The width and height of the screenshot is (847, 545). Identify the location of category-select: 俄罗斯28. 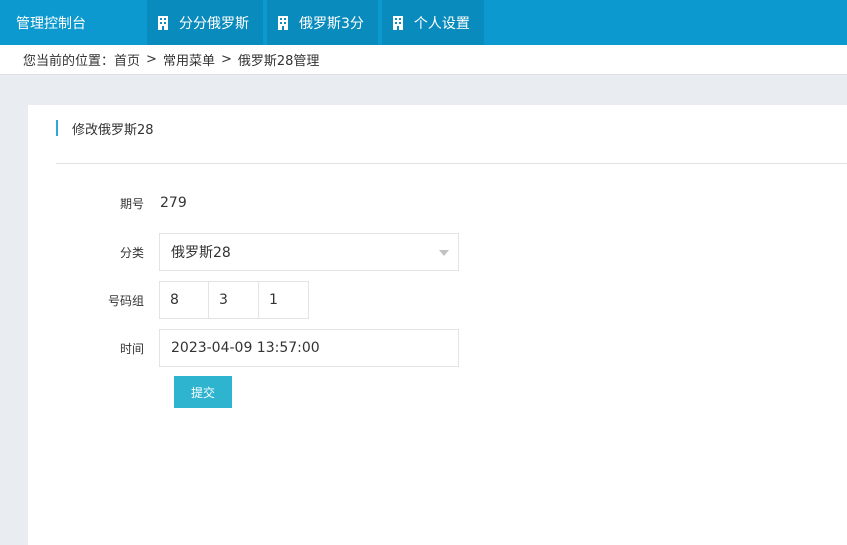
(309, 252).